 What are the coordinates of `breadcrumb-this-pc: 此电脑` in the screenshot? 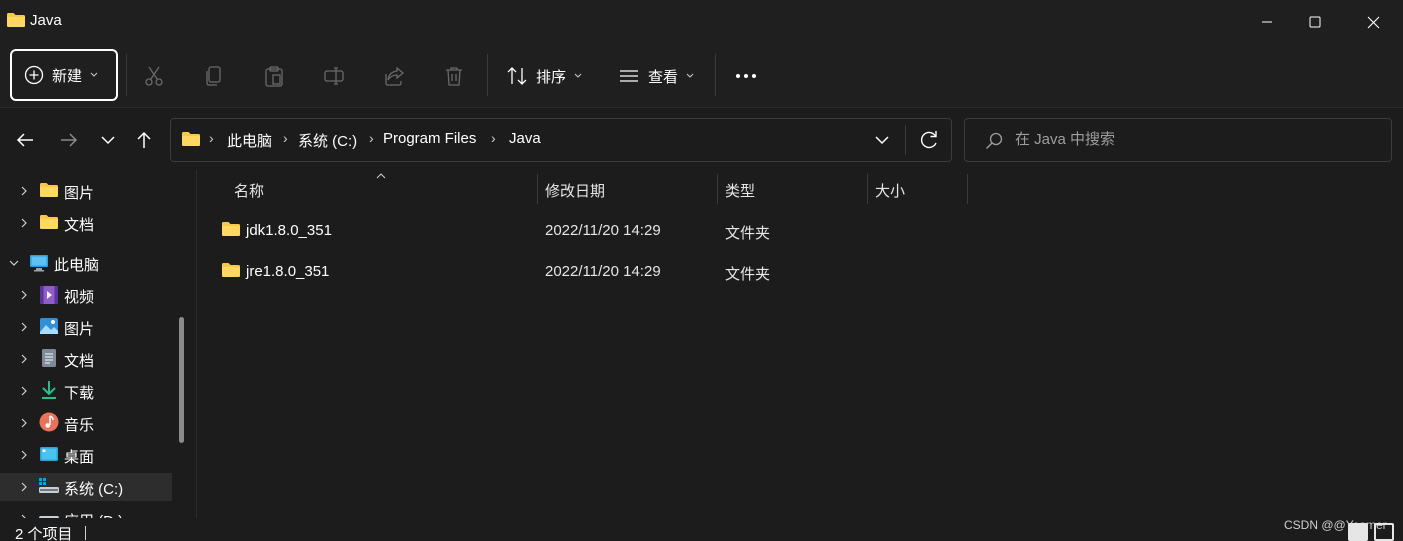 It's located at (249, 140).